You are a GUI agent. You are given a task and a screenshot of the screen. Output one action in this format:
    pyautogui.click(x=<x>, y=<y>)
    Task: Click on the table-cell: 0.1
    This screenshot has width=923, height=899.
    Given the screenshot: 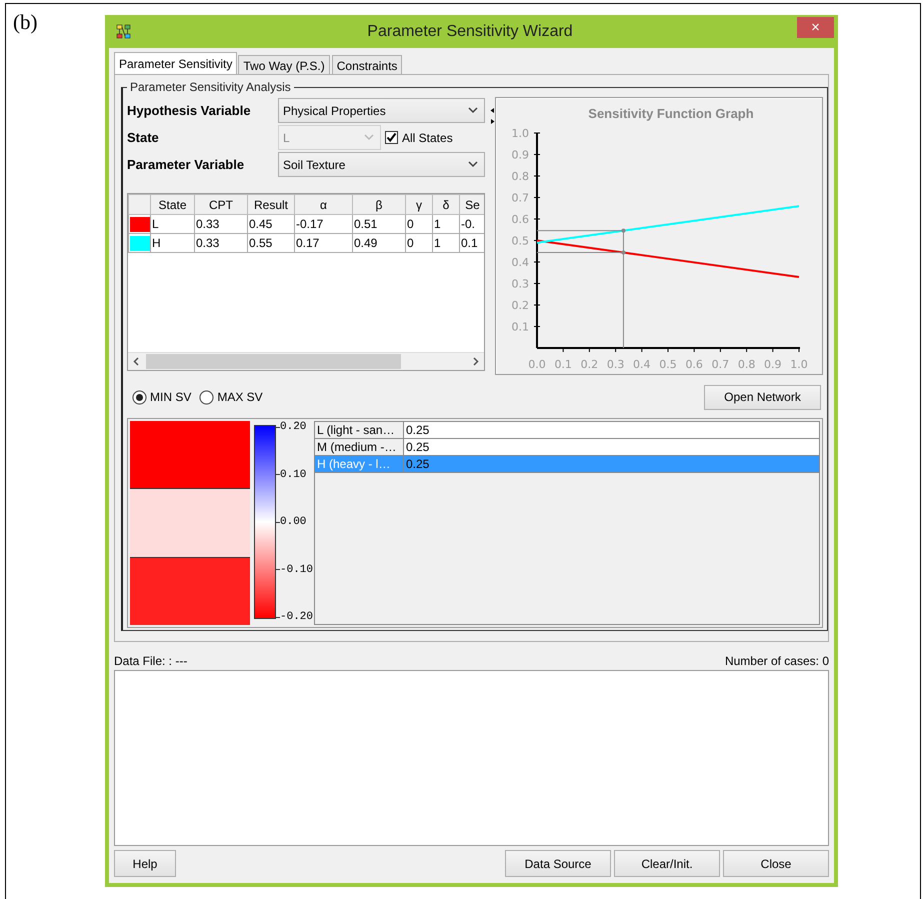 What is the action you would take?
    pyautogui.click(x=469, y=243)
    